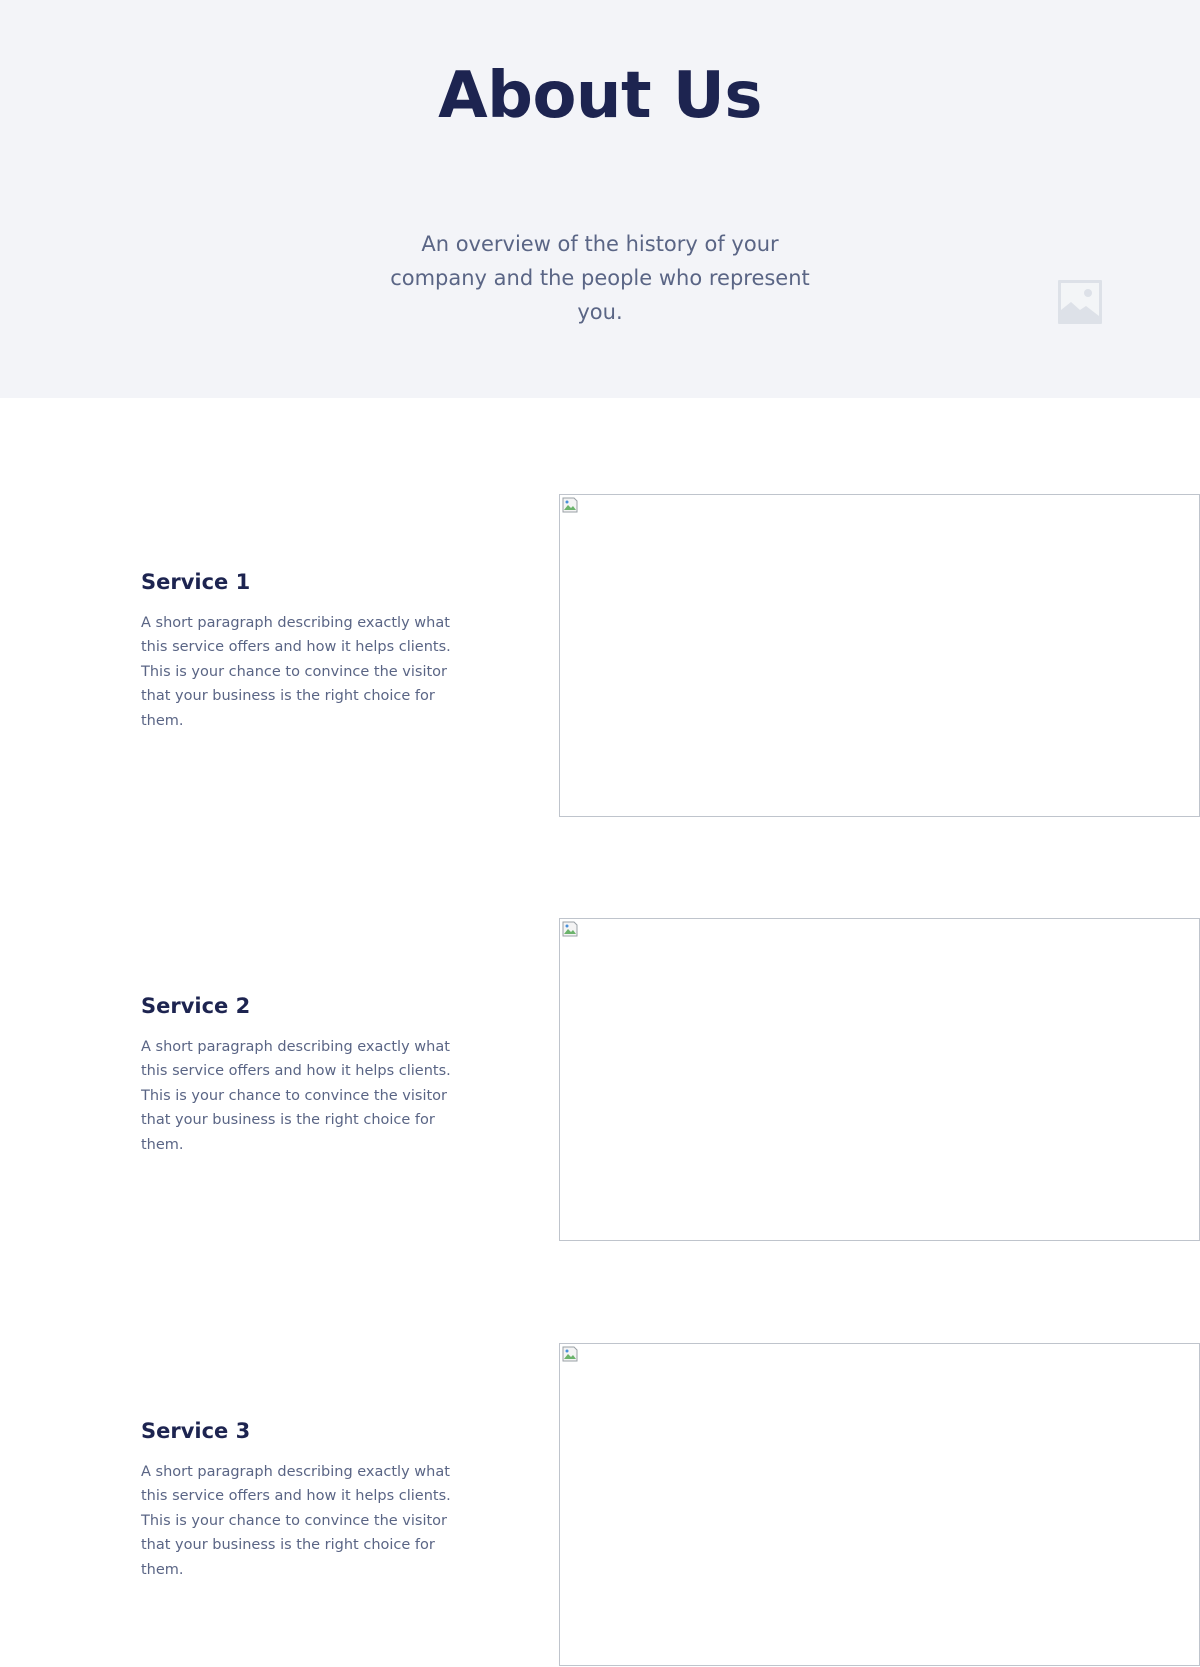 The image size is (1200, 1667). I want to click on service-title: Service 1, so click(196, 582).